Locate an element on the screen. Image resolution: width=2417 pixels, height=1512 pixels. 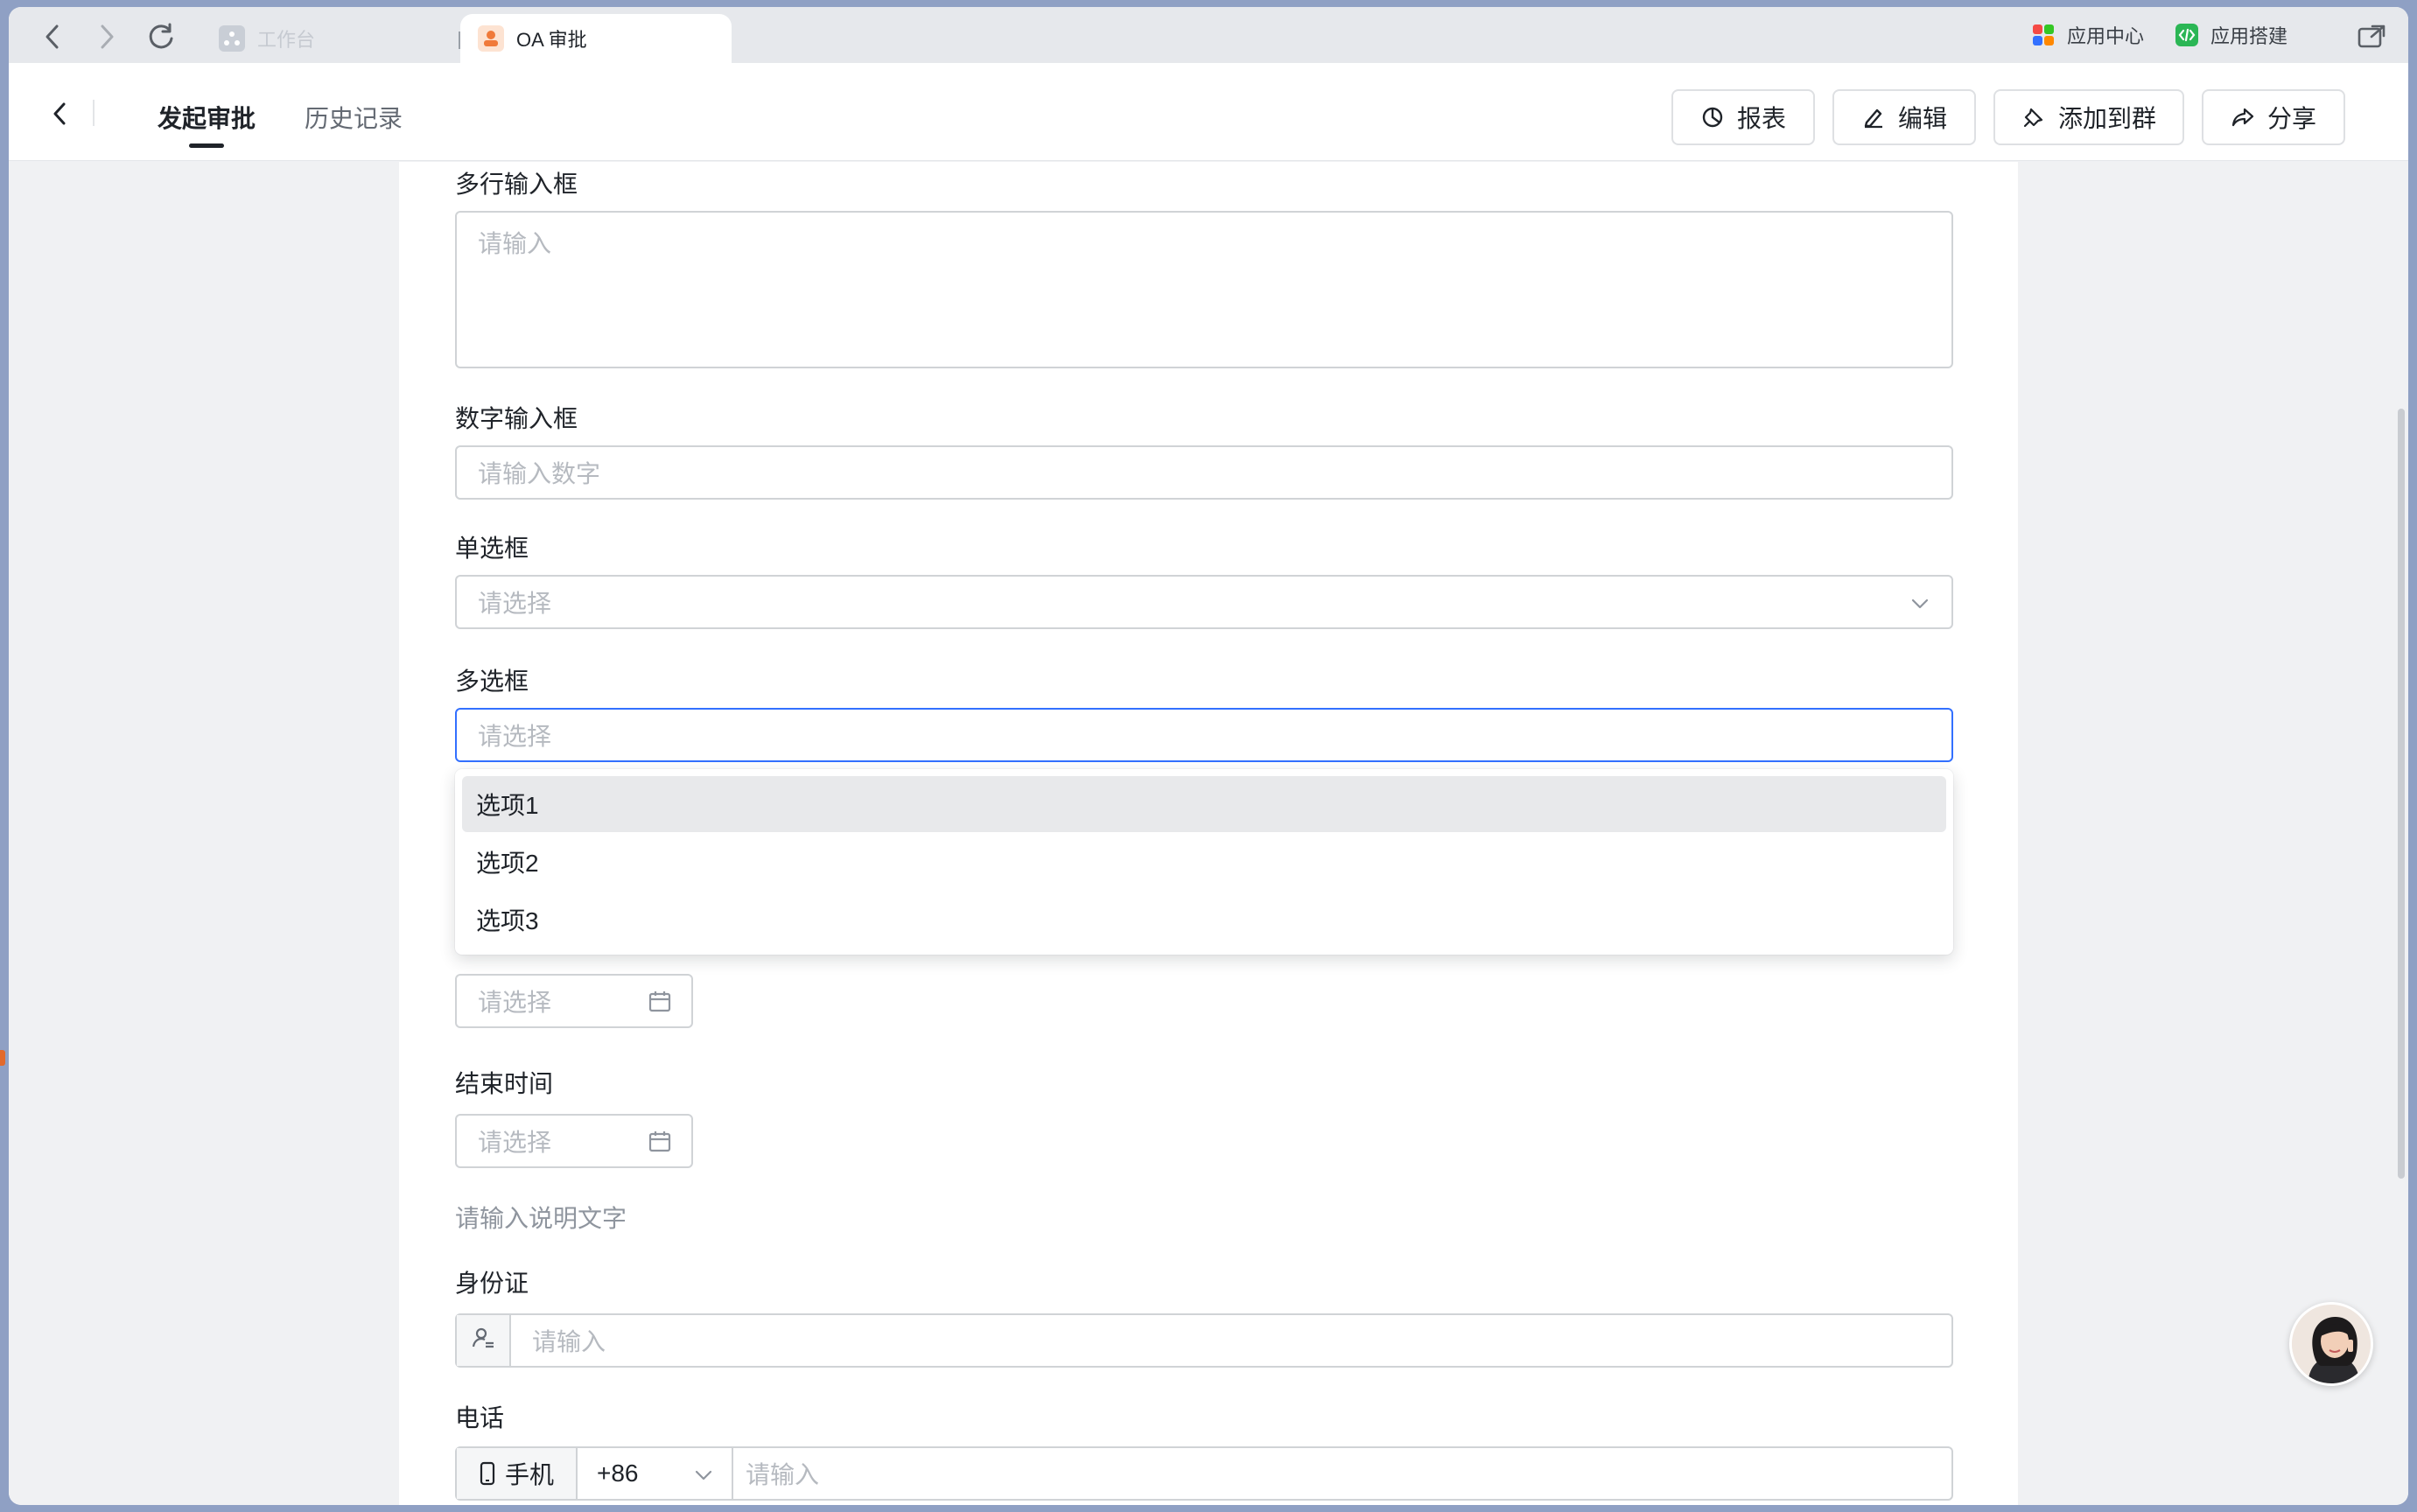
app-builder-link: 应用搭建 is located at coordinates (2230, 35).